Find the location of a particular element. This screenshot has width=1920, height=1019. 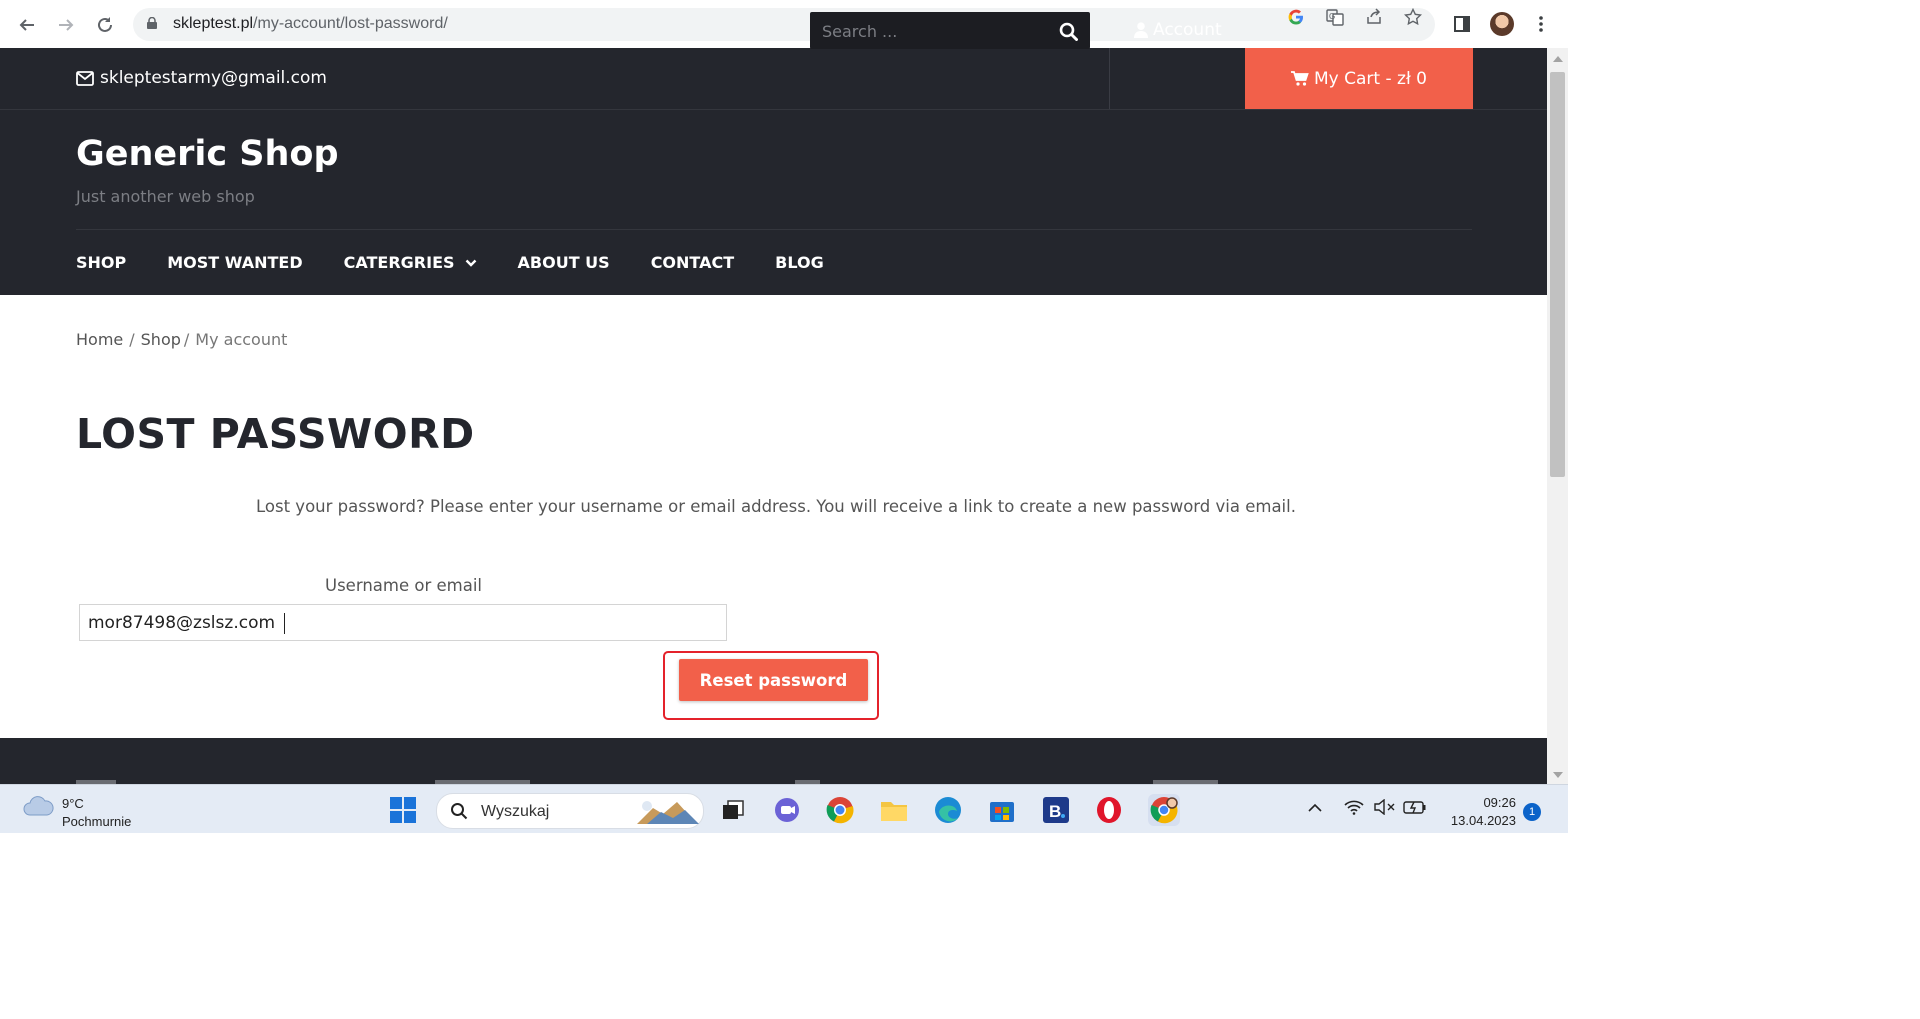

chrome-profile-icon is located at coordinates (1164, 810).